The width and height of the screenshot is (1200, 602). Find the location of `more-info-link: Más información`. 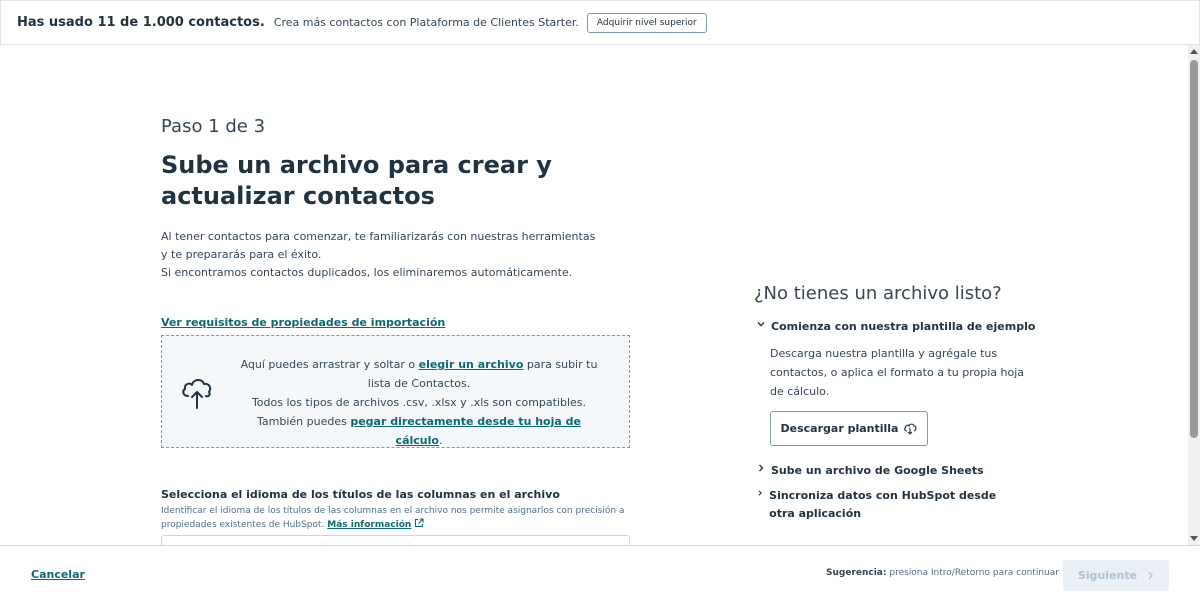

more-info-link: Más información is located at coordinates (375, 524).